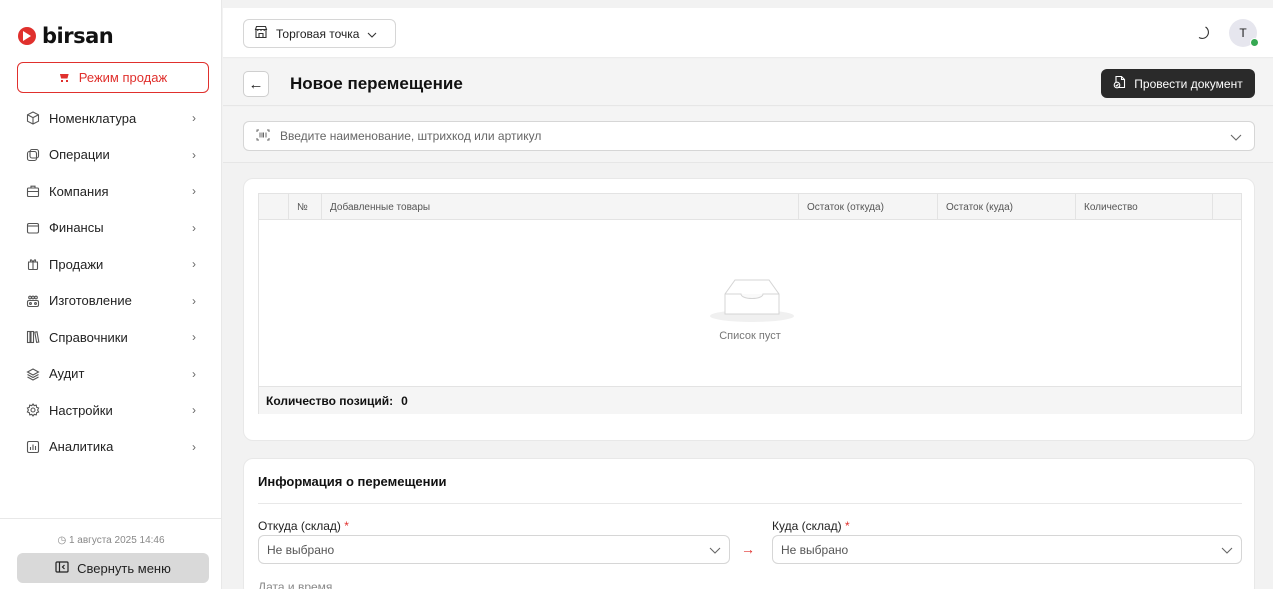  Describe the element at coordinates (748, 82) in the screenshot. I see `page-header: ← Новое перемещение Провести документ` at that location.